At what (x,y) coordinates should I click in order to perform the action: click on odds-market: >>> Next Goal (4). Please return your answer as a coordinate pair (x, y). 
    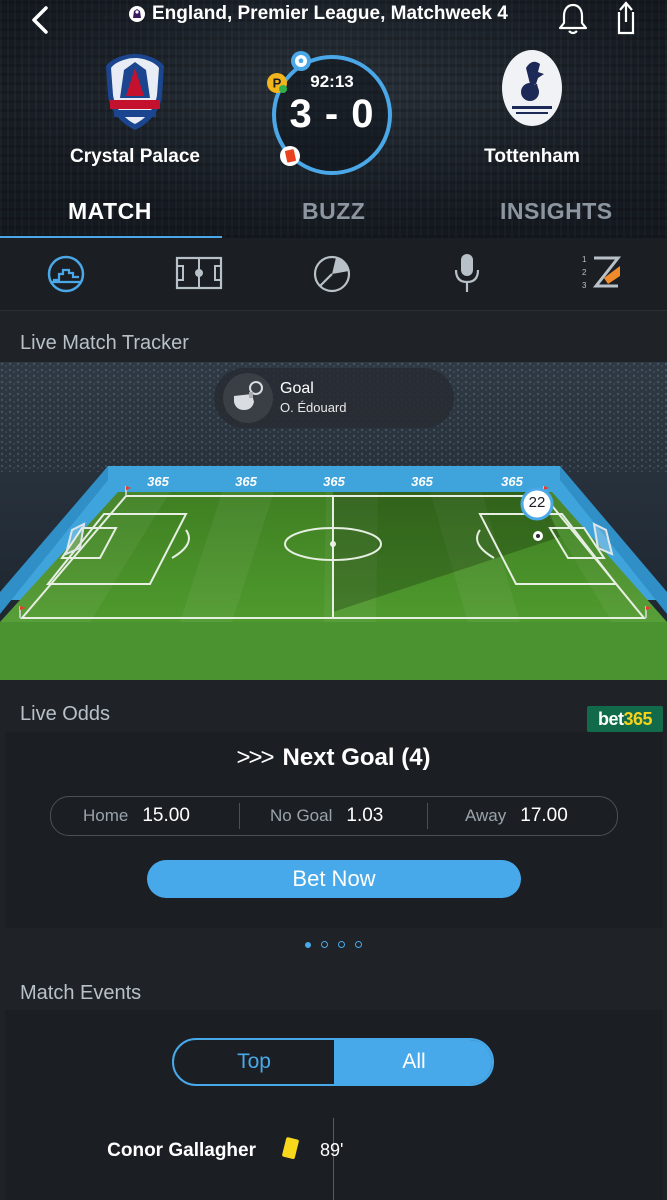
    Looking at the image, I should click on (333, 758).